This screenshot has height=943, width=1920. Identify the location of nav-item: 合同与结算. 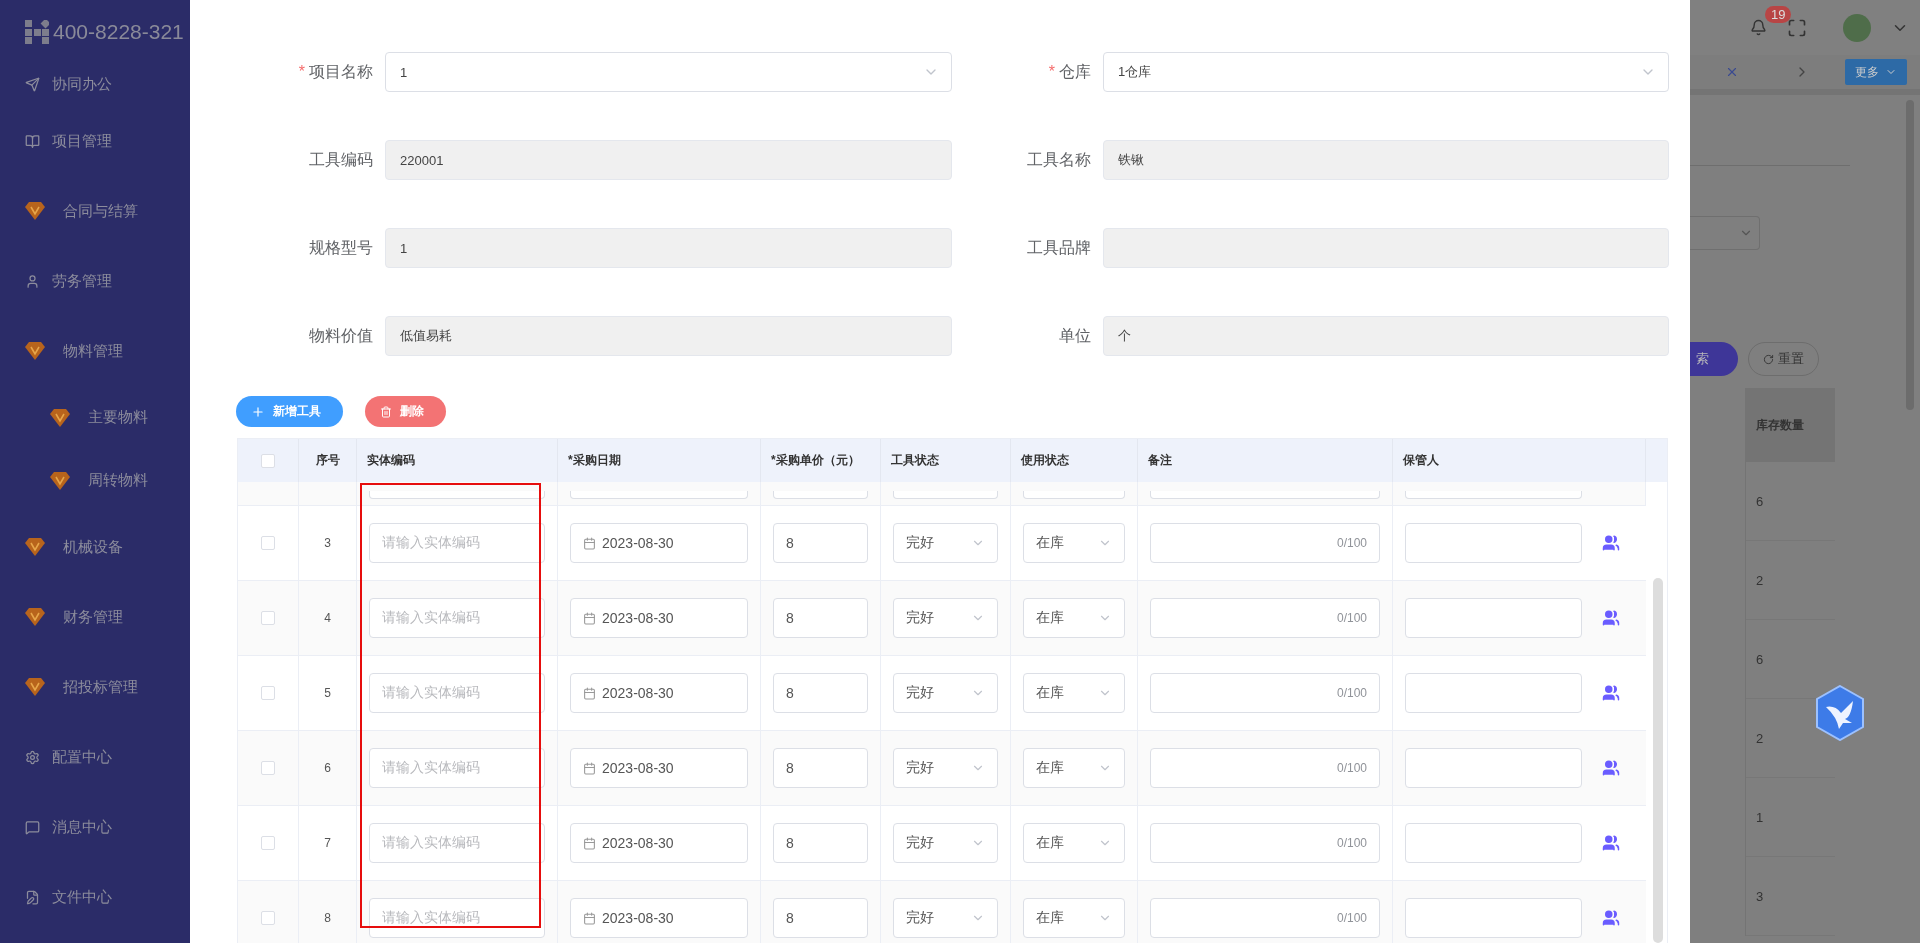
(95, 211).